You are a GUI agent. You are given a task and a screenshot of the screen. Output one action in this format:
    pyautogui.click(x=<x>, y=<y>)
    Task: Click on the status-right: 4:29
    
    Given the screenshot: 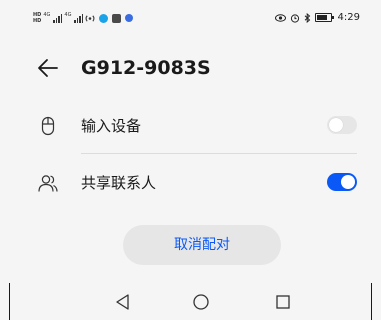 What is the action you would take?
    pyautogui.click(x=317, y=17)
    